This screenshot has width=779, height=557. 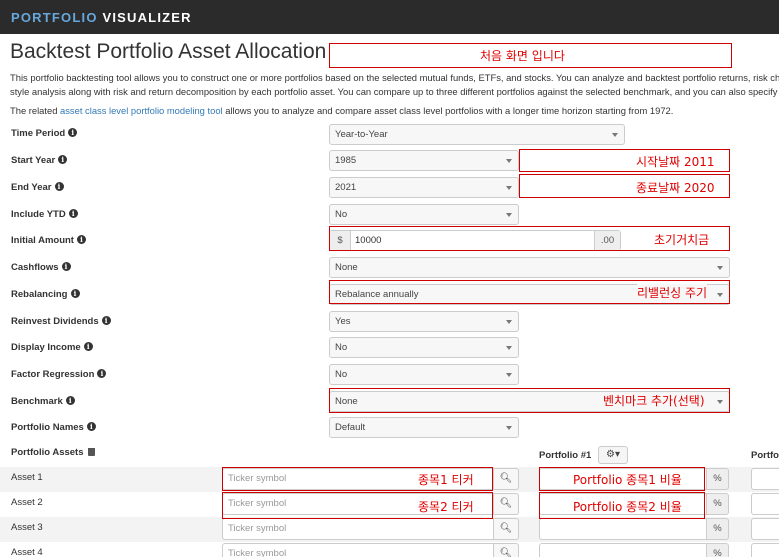 What do you see at coordinates (52, 347) in the screenshot?
I see `display-income-label: Display Income i` at bounding box center [52, 347].